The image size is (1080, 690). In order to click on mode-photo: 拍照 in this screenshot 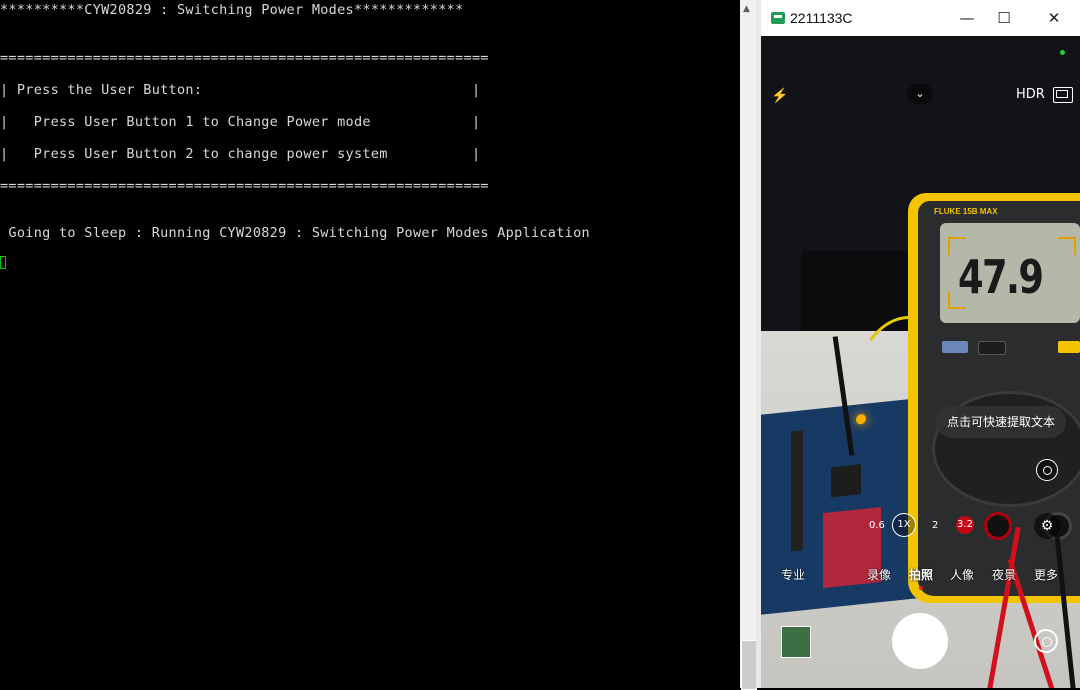, I will do `click(921, 574)`.